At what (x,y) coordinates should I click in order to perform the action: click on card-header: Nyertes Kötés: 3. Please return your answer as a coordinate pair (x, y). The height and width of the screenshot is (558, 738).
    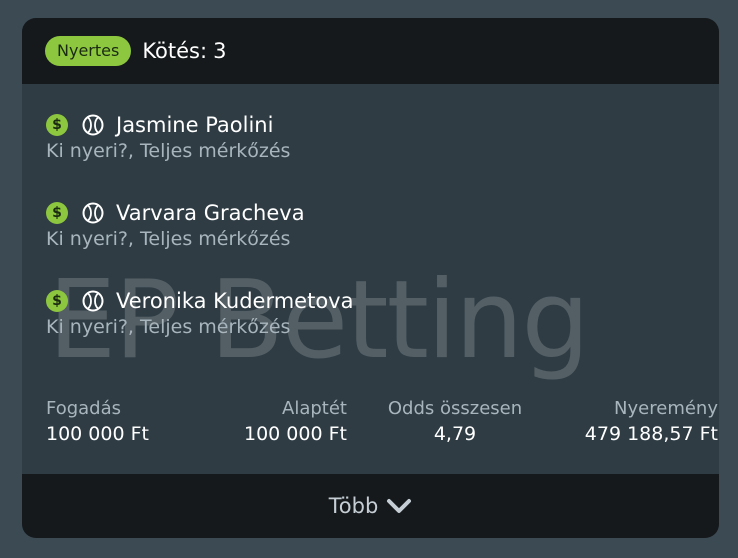
    Looking at the image, I should click on (370, 51).